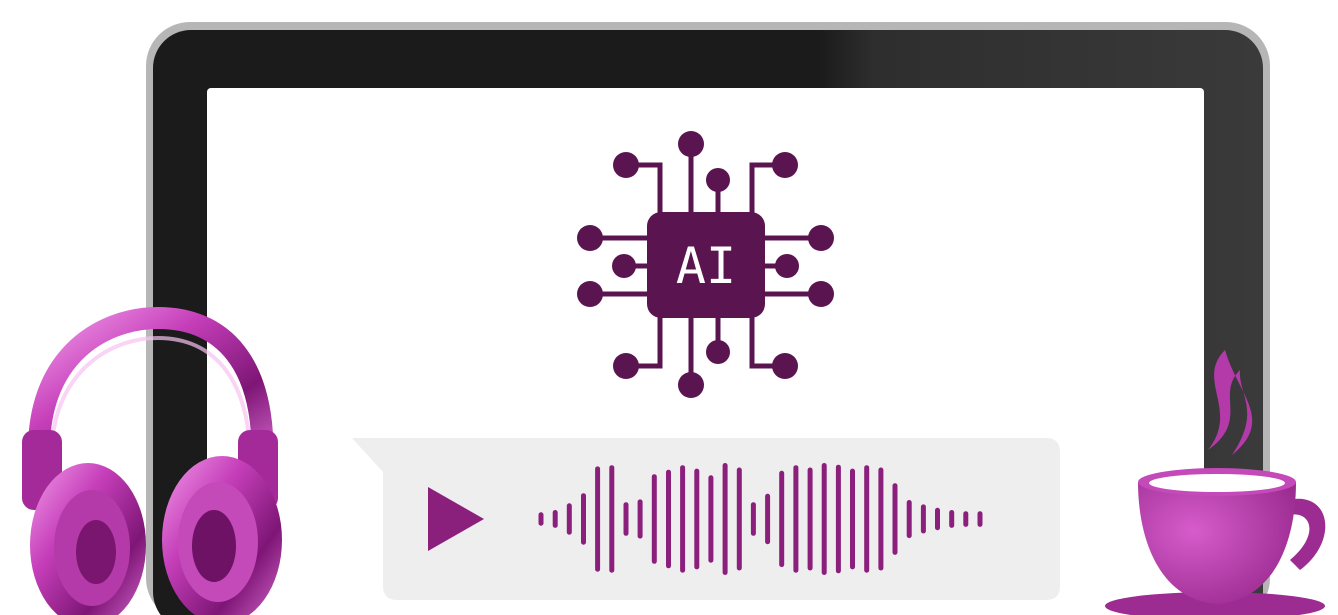  What do you see at coordinates (1217, 483) in the screenshot?
I see `cup-coffee` at bounding box center [1217, 483].